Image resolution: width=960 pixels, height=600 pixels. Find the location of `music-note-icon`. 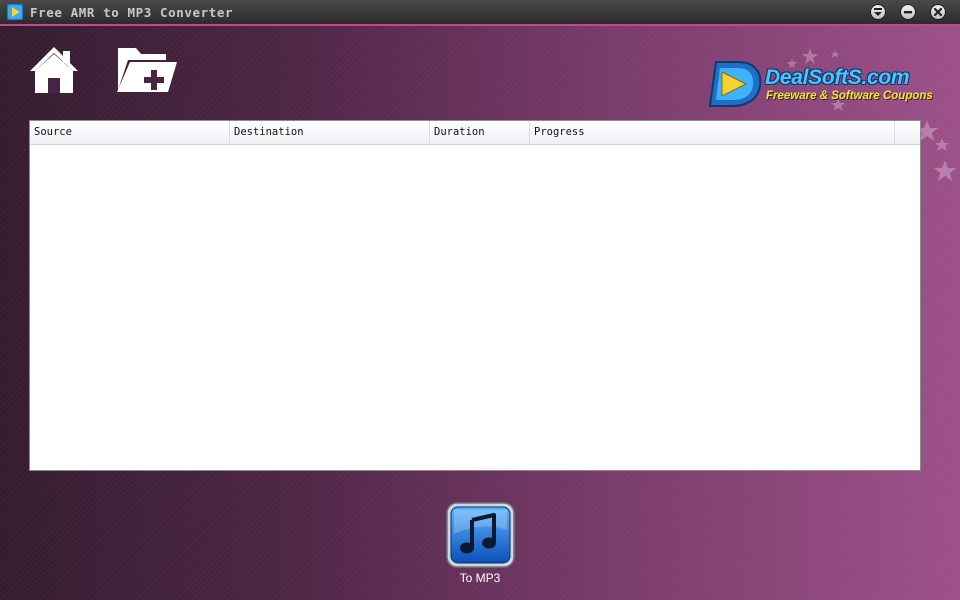

music-note-icon is located at coordinates (480, 535).